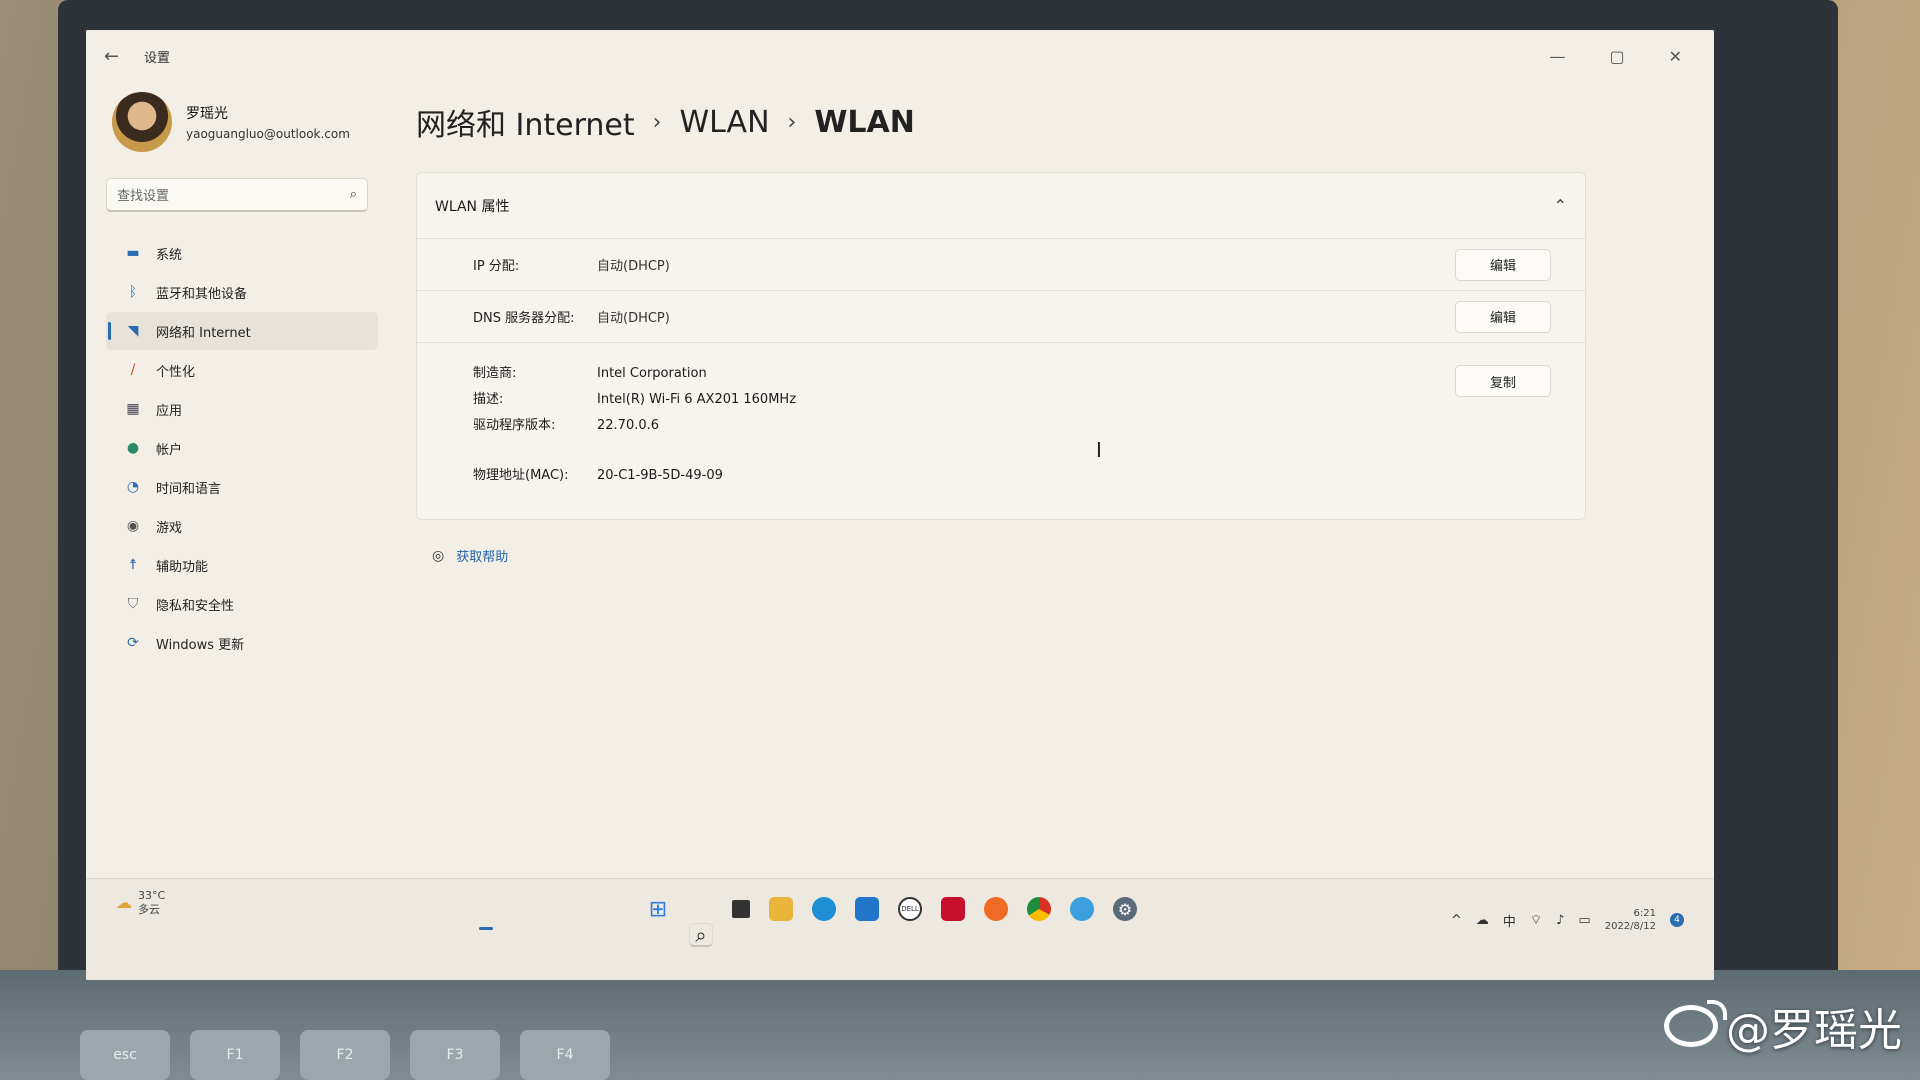 The image size is (1920, 1080). What do you see at coordinates (242, 604) in the screenshot?
I see `sidebar-item-privacy: ⛉ 隐私和安全性` at bounding box center [242, 604].